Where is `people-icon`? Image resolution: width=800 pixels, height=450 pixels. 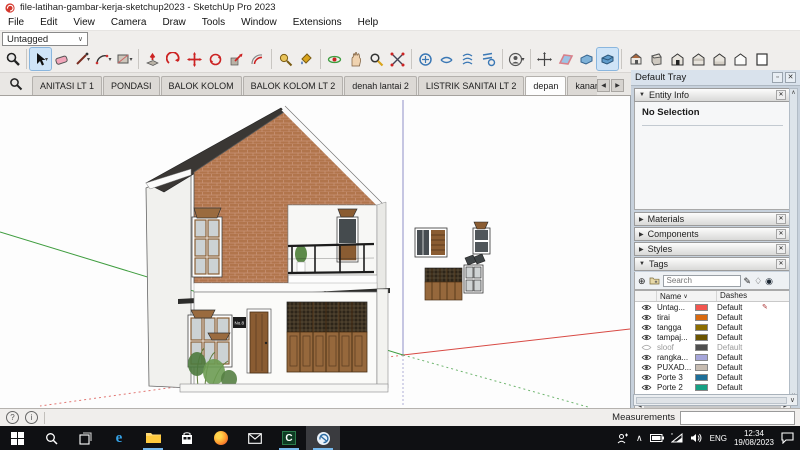 people-icon is located at coordinates (623, 438).